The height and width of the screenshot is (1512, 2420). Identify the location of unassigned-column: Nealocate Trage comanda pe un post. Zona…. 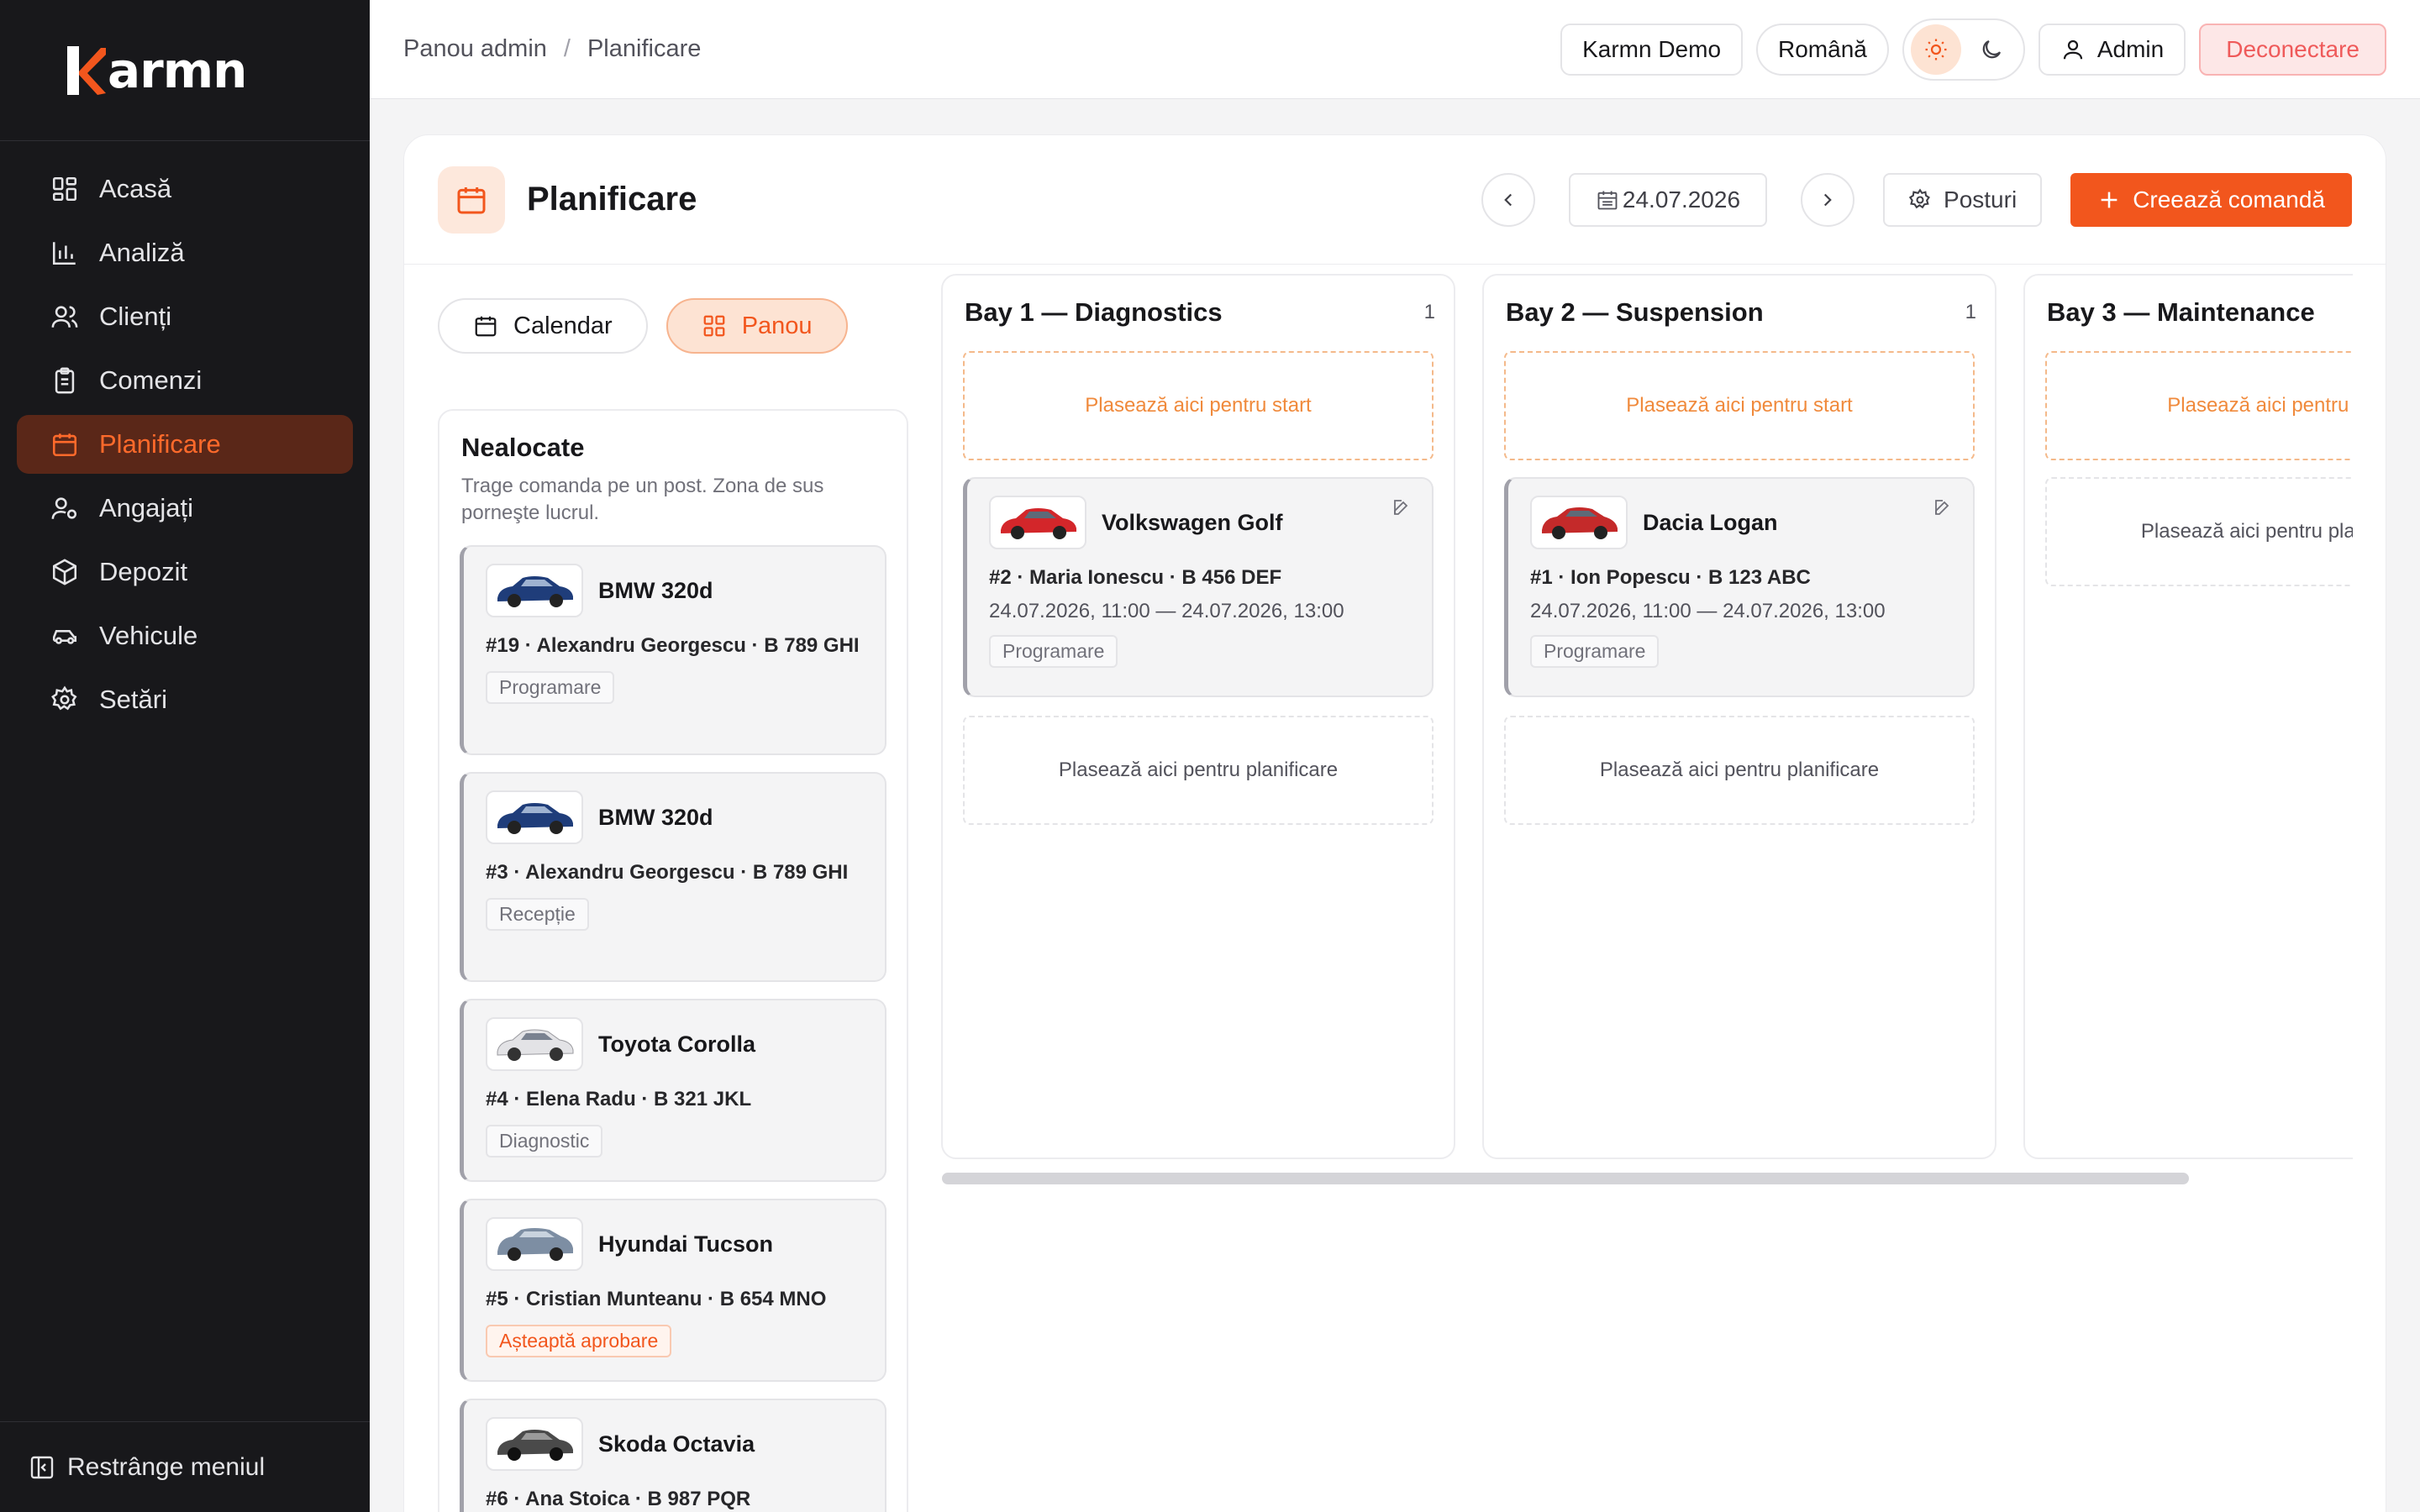
(673, 960).